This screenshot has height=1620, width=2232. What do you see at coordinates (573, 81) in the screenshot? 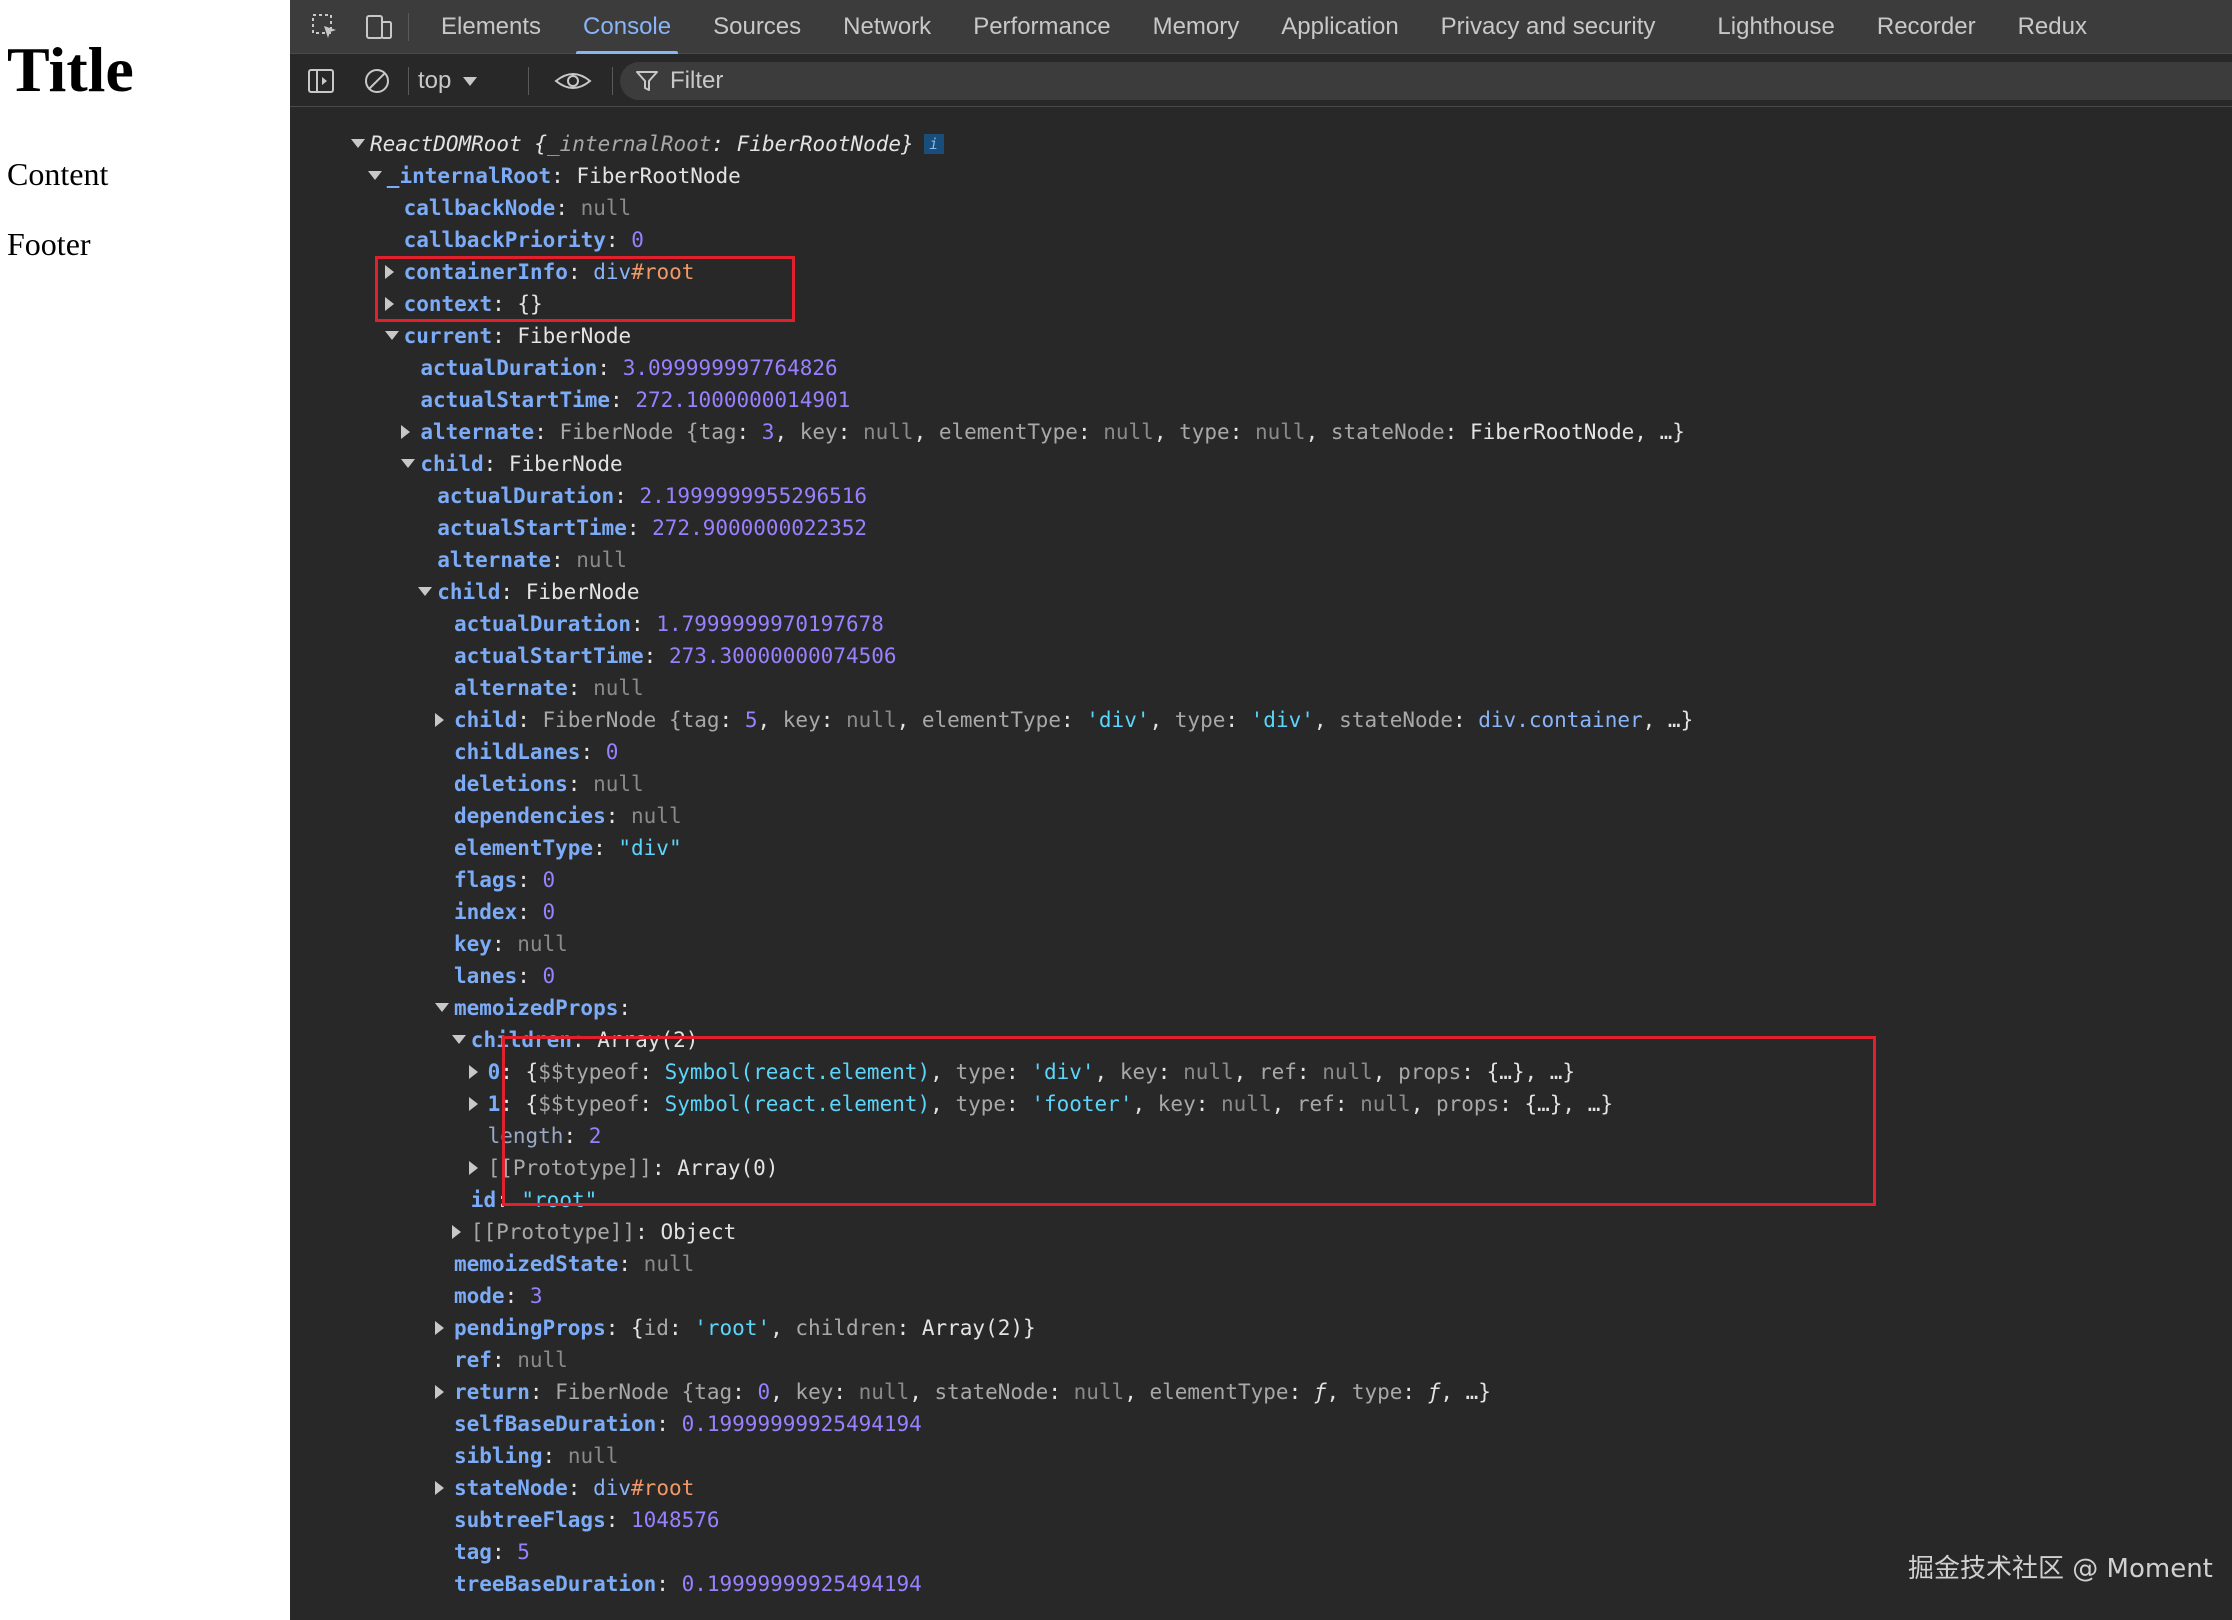
I see `live-expression-eye-icon` at bounding box center [573, 81].